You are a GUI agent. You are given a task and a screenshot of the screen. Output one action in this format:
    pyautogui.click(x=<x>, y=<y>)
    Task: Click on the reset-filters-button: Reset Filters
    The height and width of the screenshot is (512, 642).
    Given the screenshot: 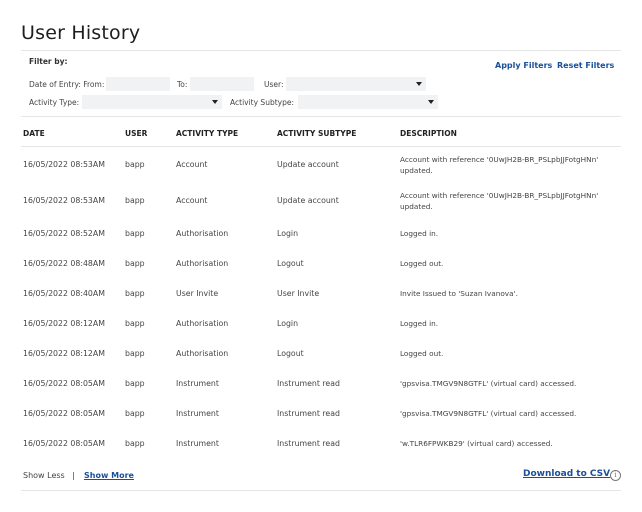 What is the action you would take?
    pyautogui.click(x=585, y=65)
    